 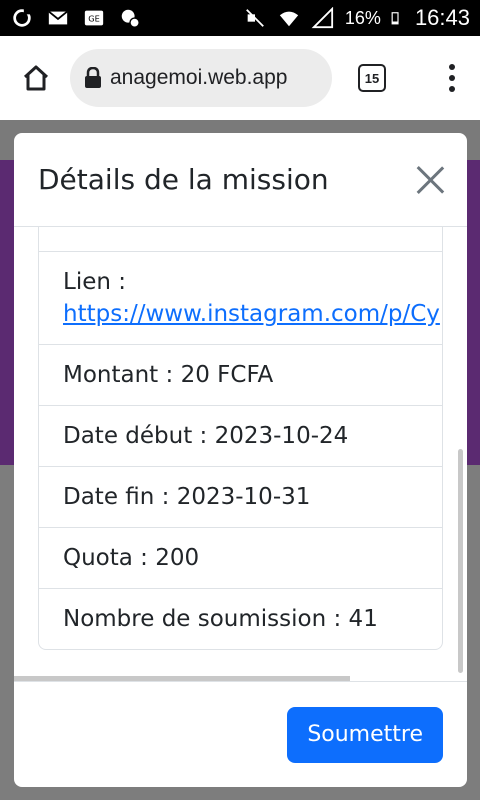 I want to click on list-item-link: Lien : https://www.instagram.com/p/Cy, so click(x=240, y=297).